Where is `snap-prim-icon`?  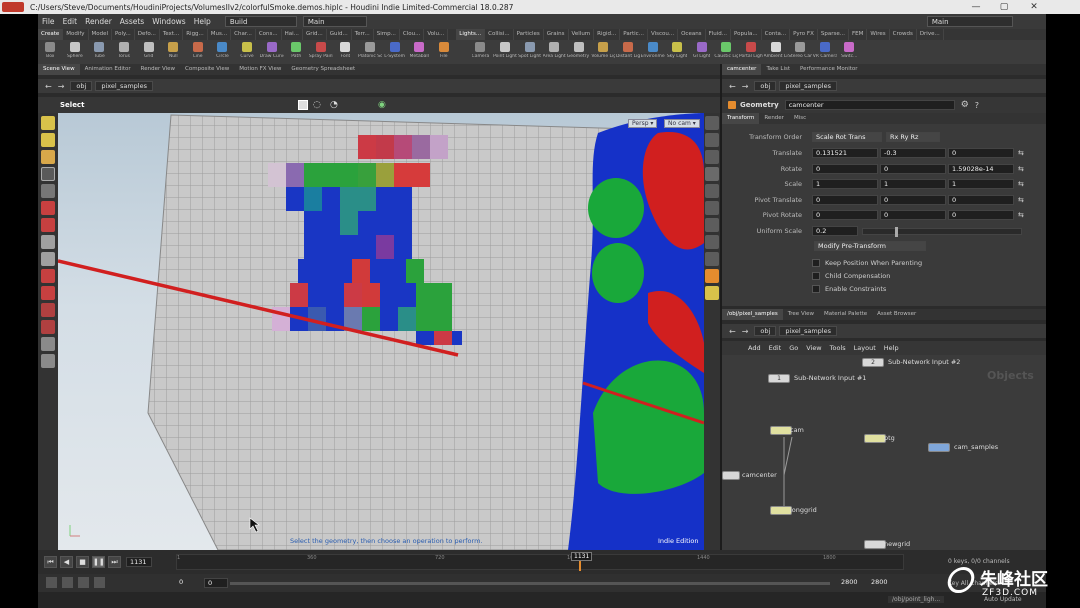 snap-prim-icon is located at coordinates (48, 361).